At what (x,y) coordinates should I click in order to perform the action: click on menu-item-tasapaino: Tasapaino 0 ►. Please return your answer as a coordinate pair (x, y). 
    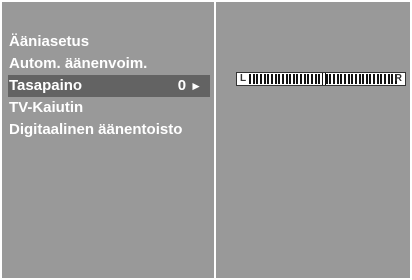
    Looking at the image, I should click on (109, 86).